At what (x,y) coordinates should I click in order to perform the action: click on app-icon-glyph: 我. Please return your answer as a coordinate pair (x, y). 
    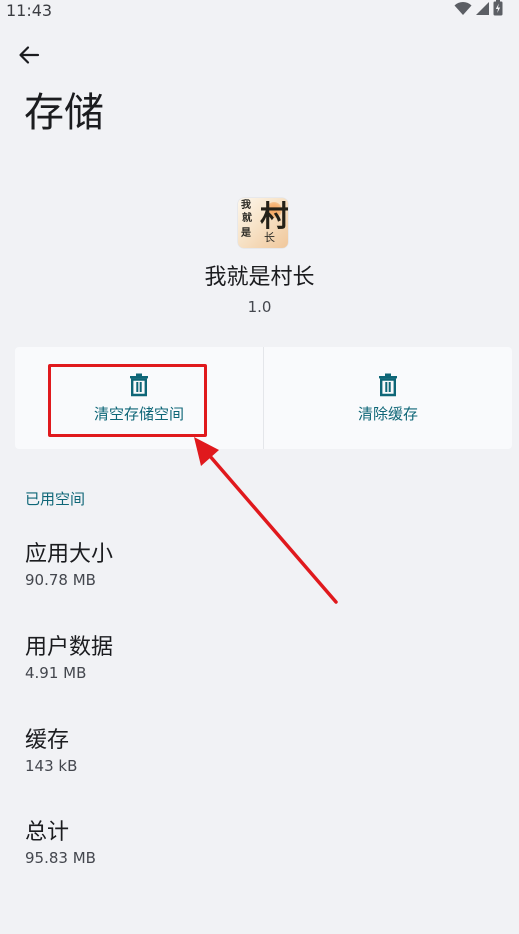
    Looking at the image, I should click on (246, 205).